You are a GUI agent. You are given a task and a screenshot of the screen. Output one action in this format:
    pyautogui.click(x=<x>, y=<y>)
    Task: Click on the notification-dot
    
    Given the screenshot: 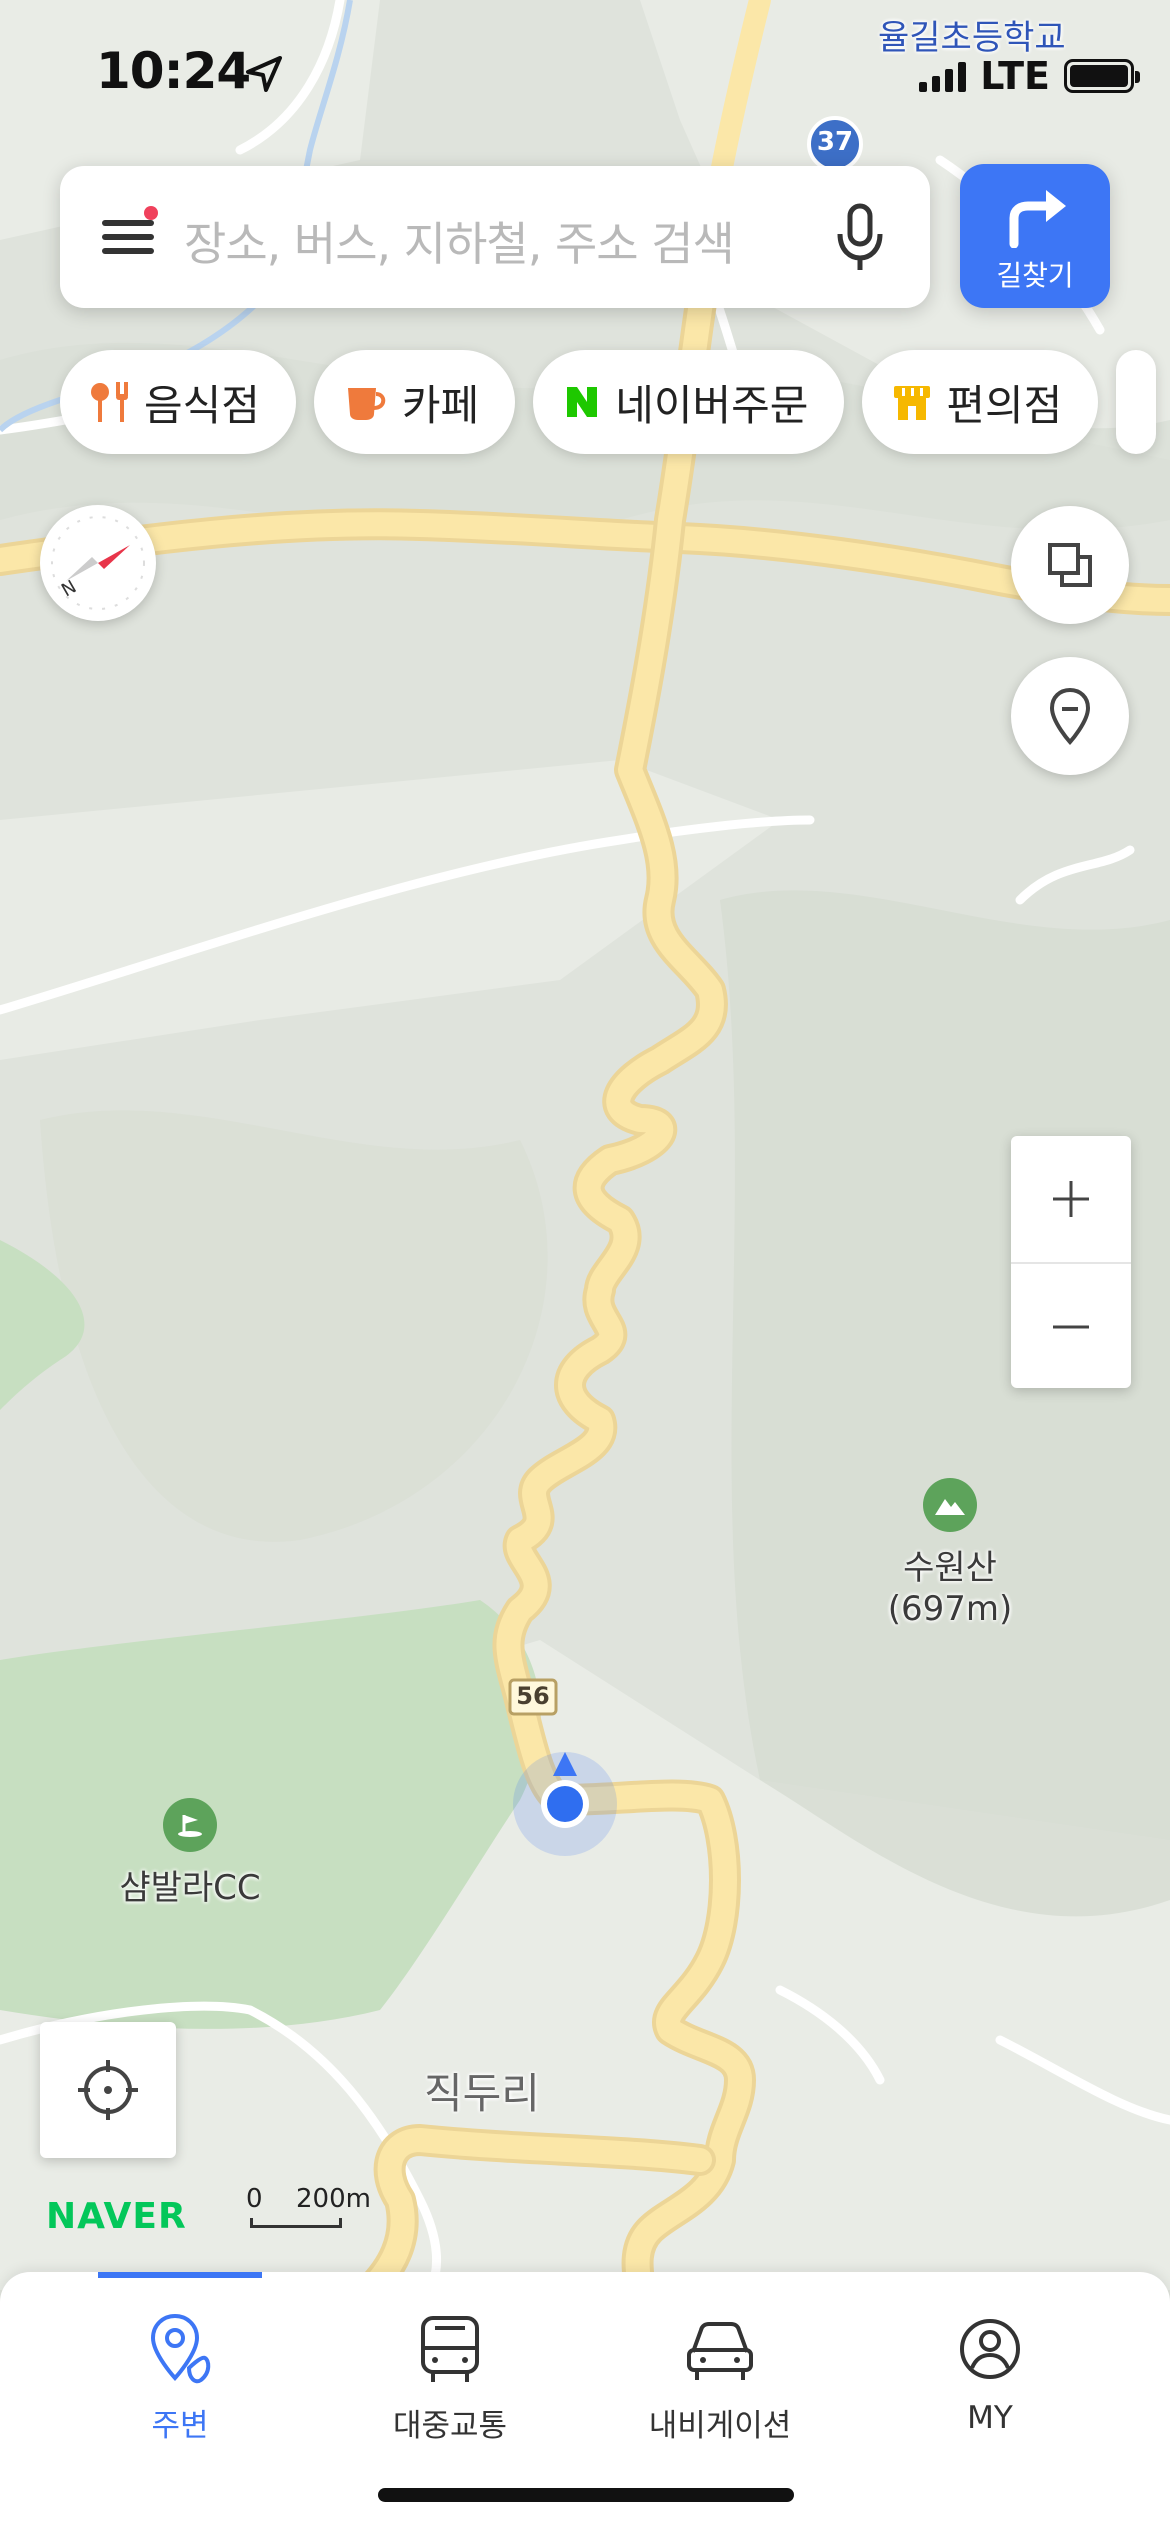 What is the action you would take?
    pyautogui.click(x=151, y=213)
    